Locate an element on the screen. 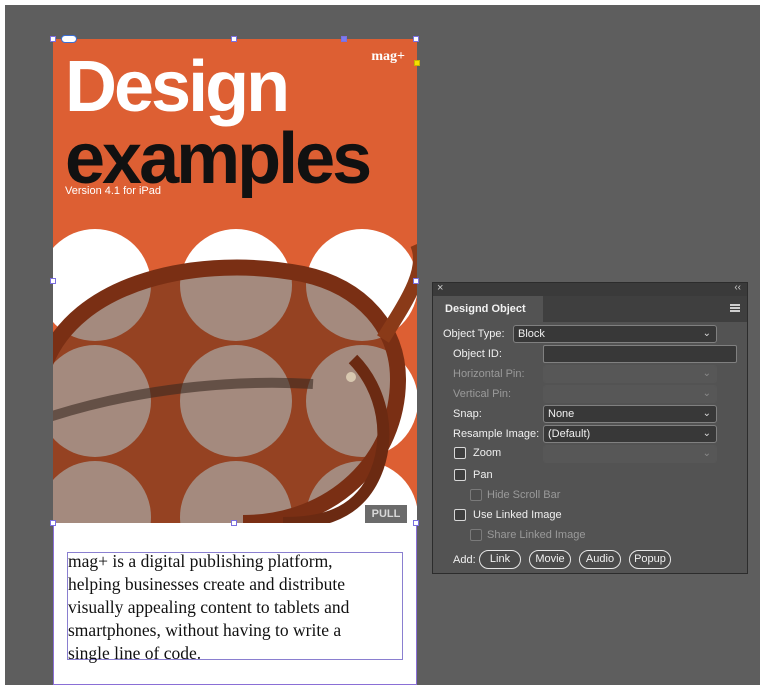 The width and height of the screenshot is (765, 689). zoom-select: ⌄ is located at coordinates (630, 454).